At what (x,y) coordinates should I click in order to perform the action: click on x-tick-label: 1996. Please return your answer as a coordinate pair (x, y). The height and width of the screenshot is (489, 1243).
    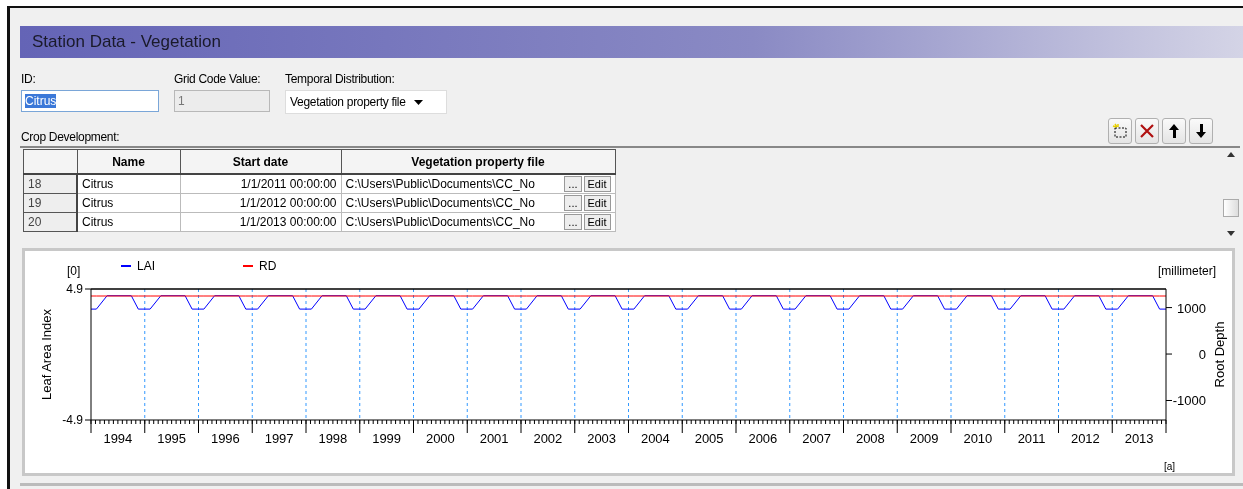
    Looking at the image, I should click on (225, 438).